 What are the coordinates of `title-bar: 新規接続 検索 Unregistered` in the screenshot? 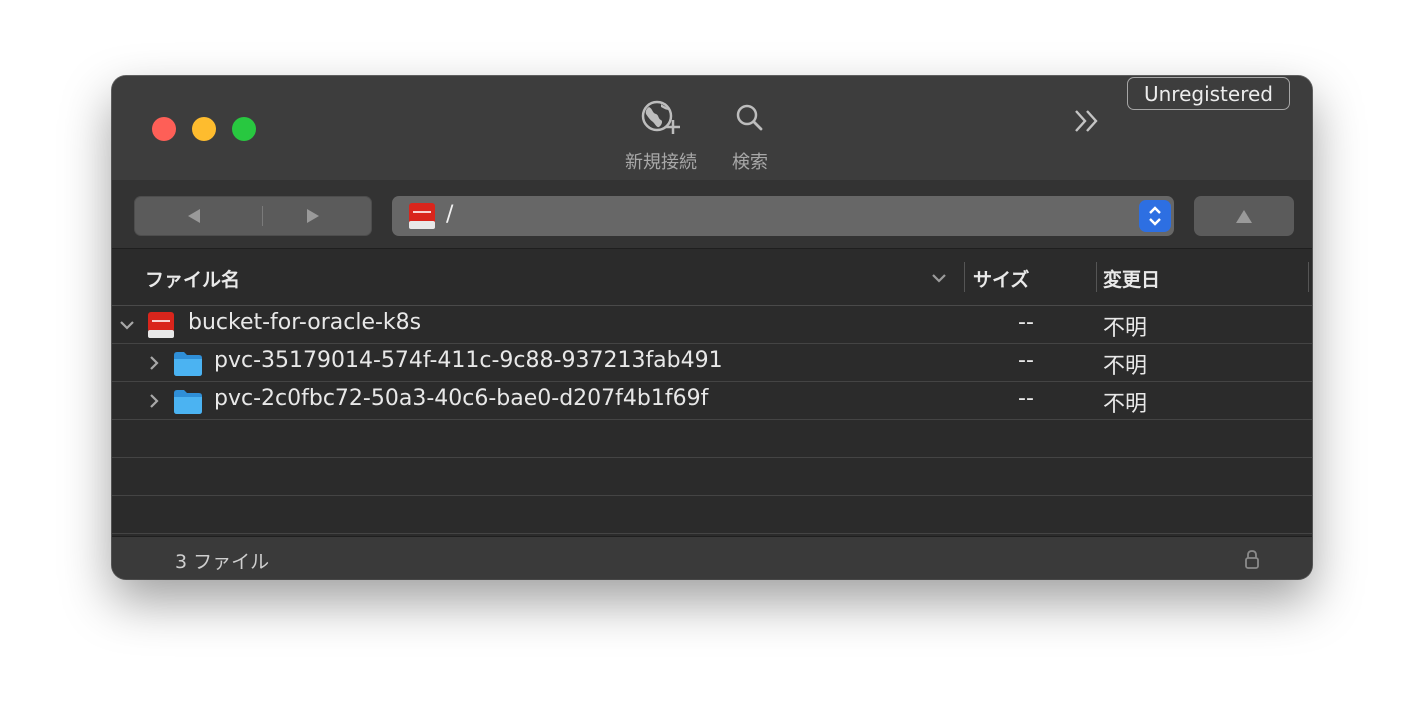 It's located at (712, 128).